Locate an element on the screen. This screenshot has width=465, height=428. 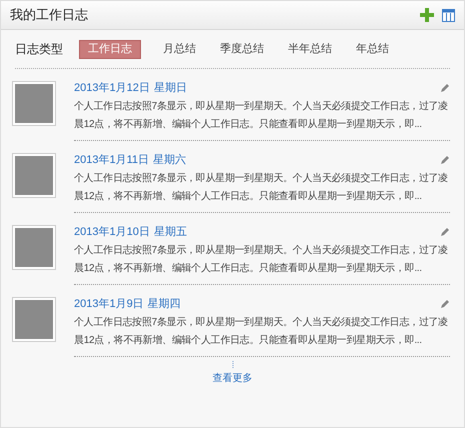
filter-tab: 半年总结 is located at coordinates (310, 49).